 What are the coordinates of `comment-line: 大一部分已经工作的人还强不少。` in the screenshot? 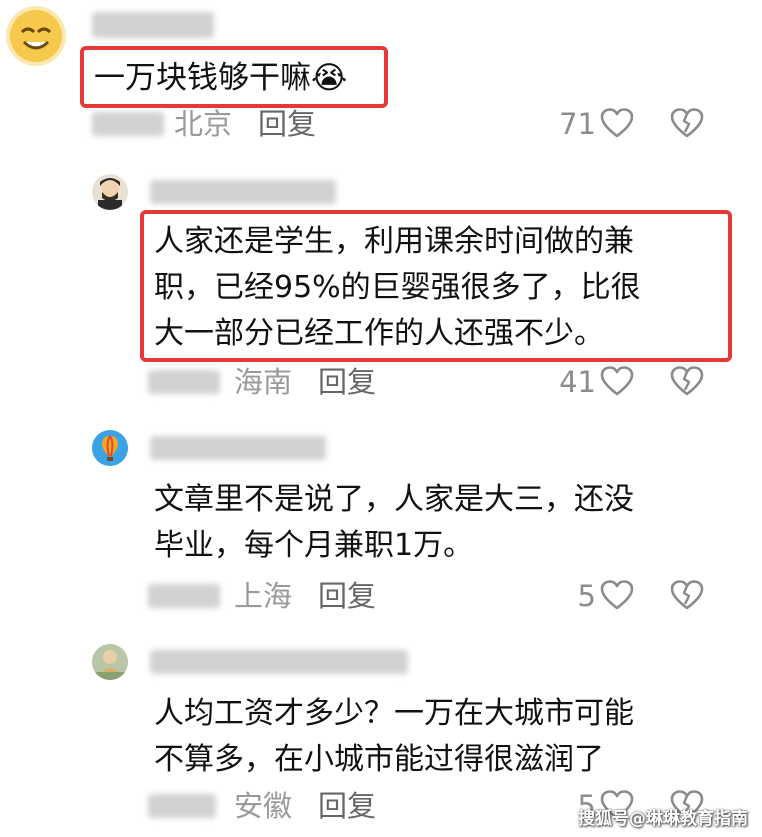 It's located at (379, 333).